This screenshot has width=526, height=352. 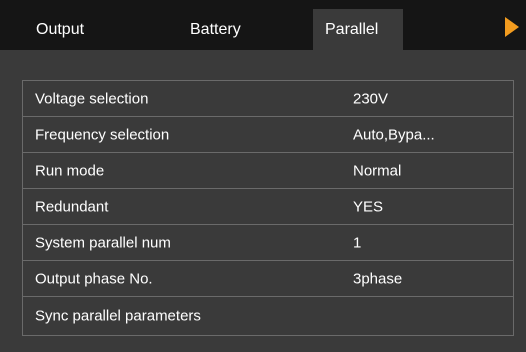 I want to click on tab-parallel: Parallel, so click(x=358, y=29).